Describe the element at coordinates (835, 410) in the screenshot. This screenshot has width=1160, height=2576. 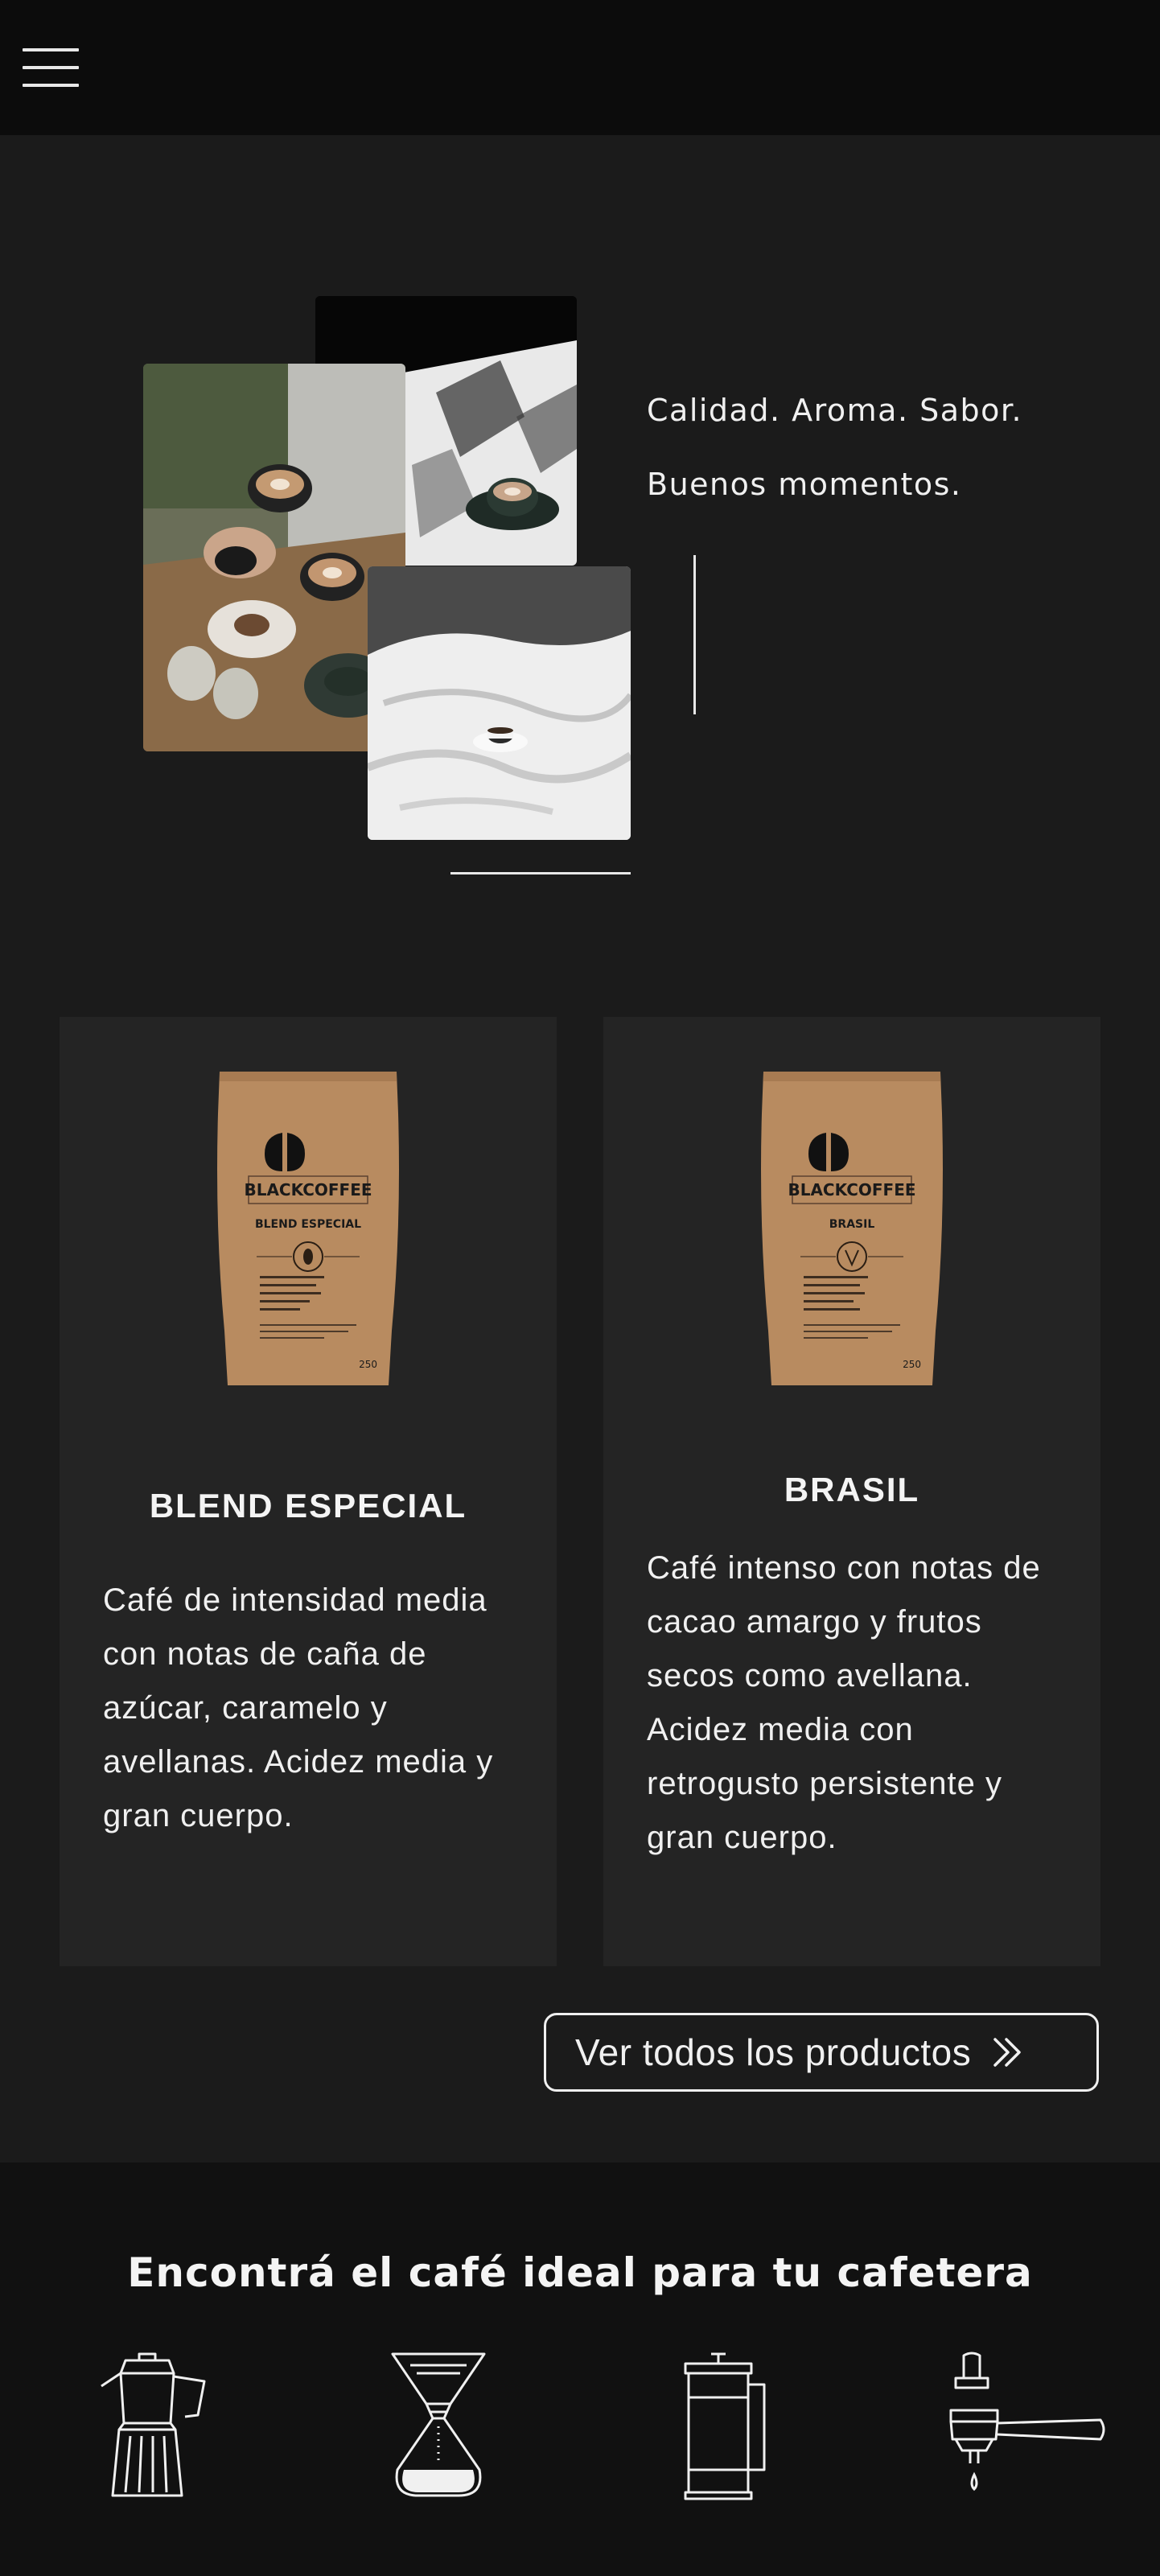
I see `hero-tagline-quality: Calidad. Aroma. Sabor.` at that location.